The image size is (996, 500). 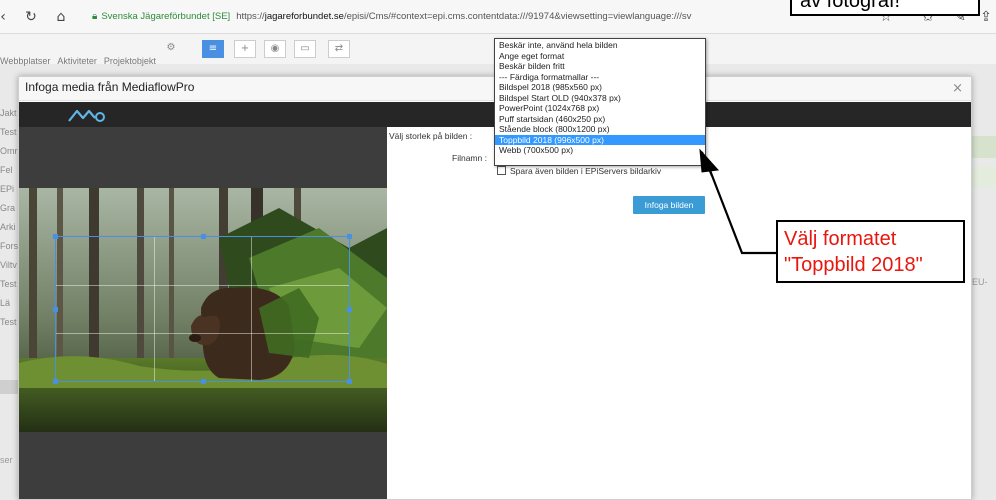 I want to click on compare-icon: ▭, so click(x=305, y=49).